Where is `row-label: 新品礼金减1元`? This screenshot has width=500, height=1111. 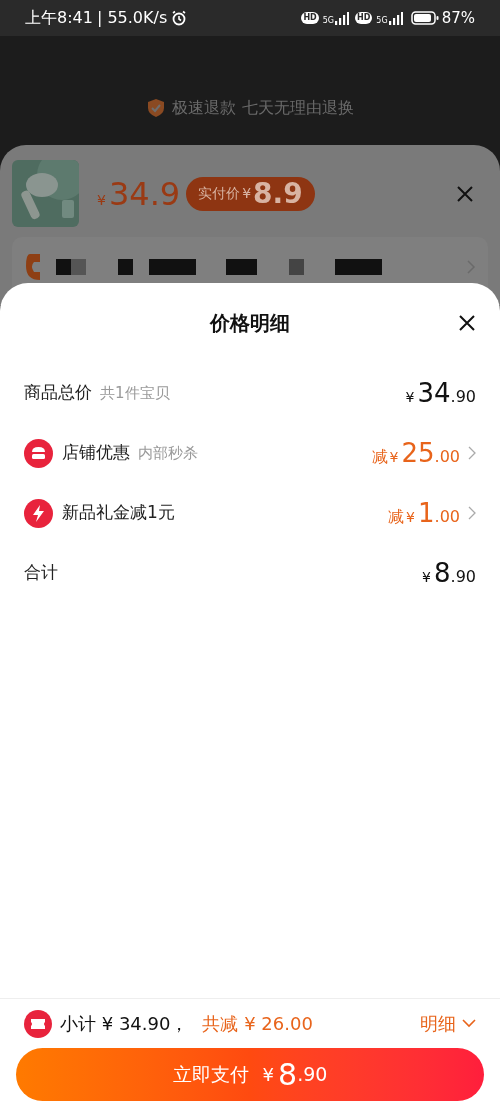 row-label: 新品礼金减1元 is located at coordinates (118, 513).